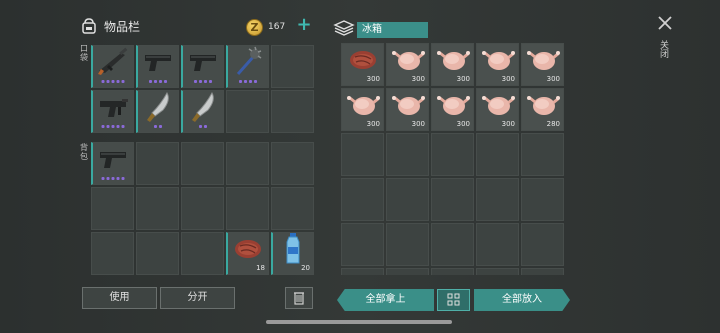  Describe the element at coordinates (665, 23) in the screenshot. I see `close-icon` at that location.